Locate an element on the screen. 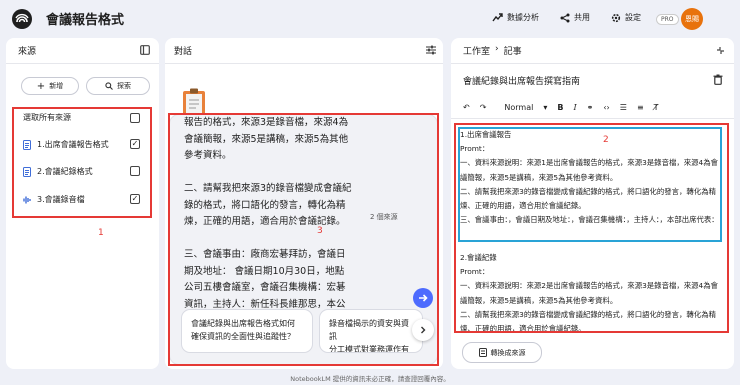 This screenshot has width=740, height=385. settings-label: 設定 is located at coordinates (633, 17).